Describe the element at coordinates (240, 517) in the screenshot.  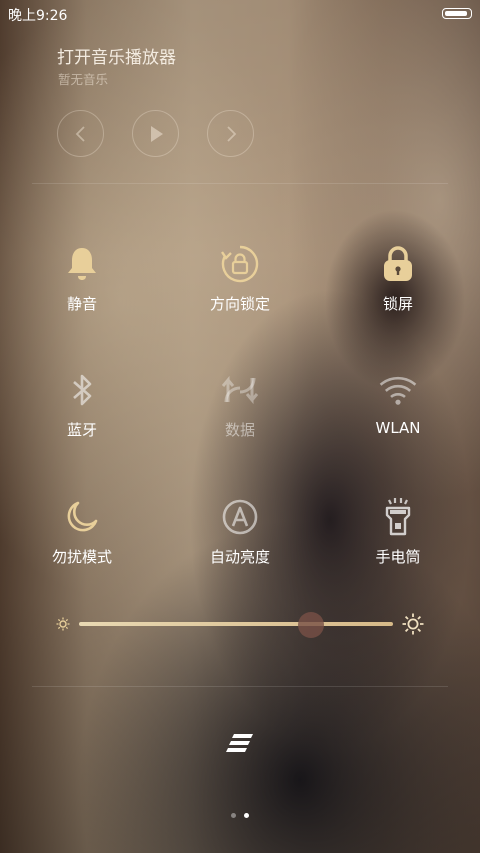
I see `auto-brightness-icon` at that location.